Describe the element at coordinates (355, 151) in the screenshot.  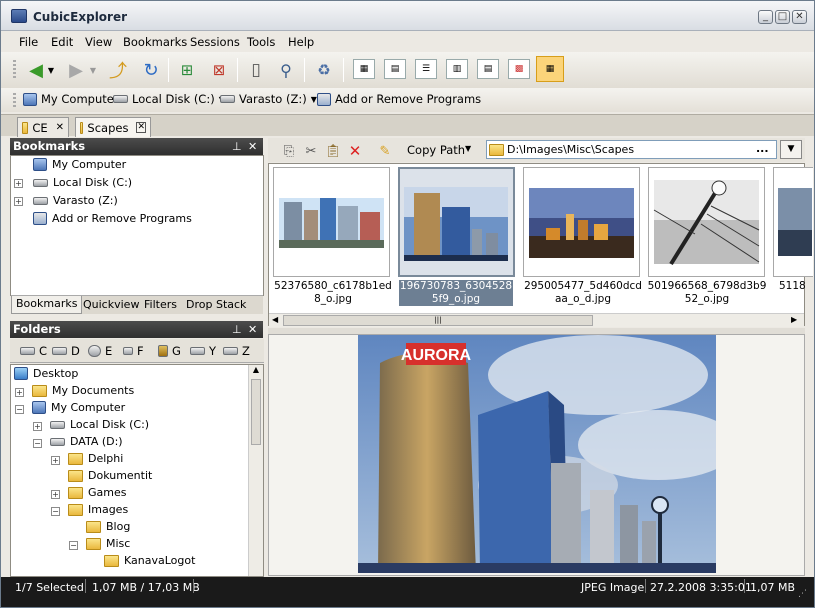
I see `delete-icon: ✕` at that location.